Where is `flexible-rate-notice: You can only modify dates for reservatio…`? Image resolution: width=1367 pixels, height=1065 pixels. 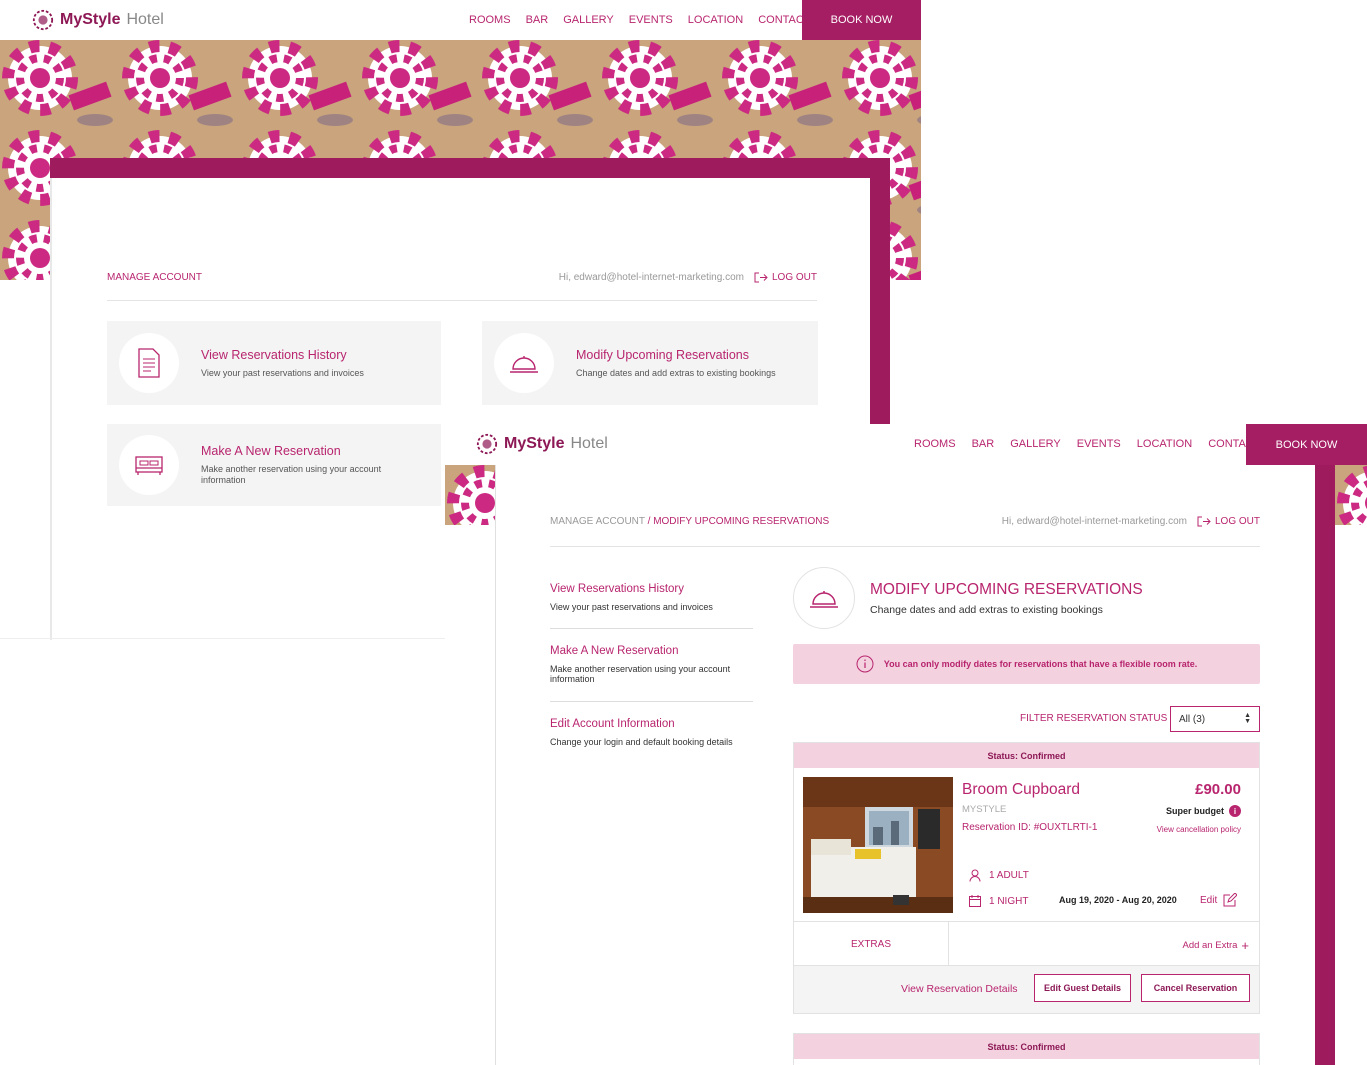 flexible-rate-notice: You can only modify dates for reservatio… is located at coordinates (1026, 664).